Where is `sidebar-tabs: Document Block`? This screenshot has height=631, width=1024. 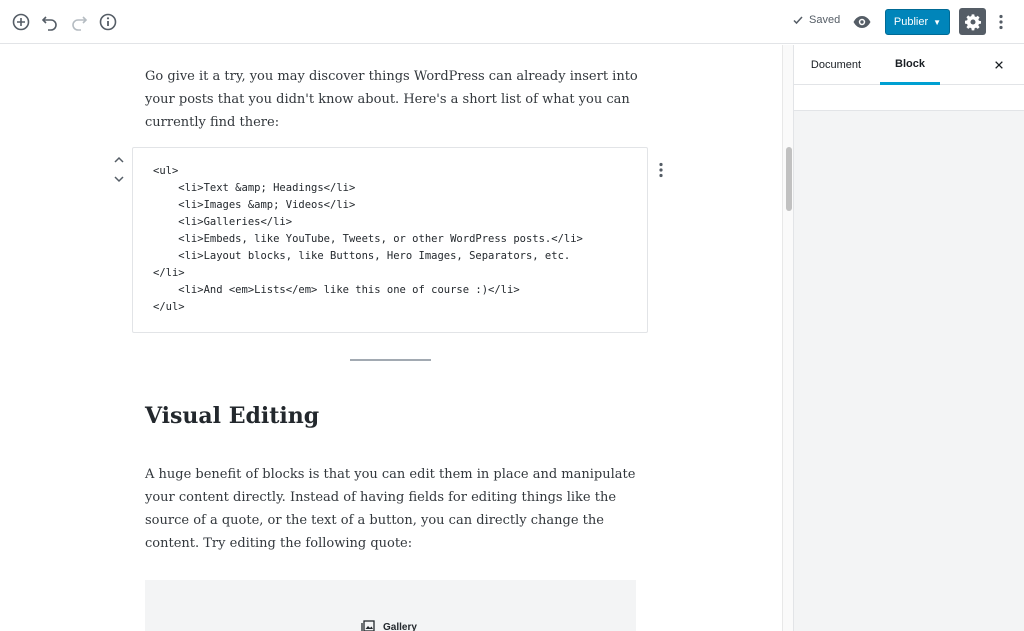
sidebar-tabs: Document Block is located at coordinates (909, 65).